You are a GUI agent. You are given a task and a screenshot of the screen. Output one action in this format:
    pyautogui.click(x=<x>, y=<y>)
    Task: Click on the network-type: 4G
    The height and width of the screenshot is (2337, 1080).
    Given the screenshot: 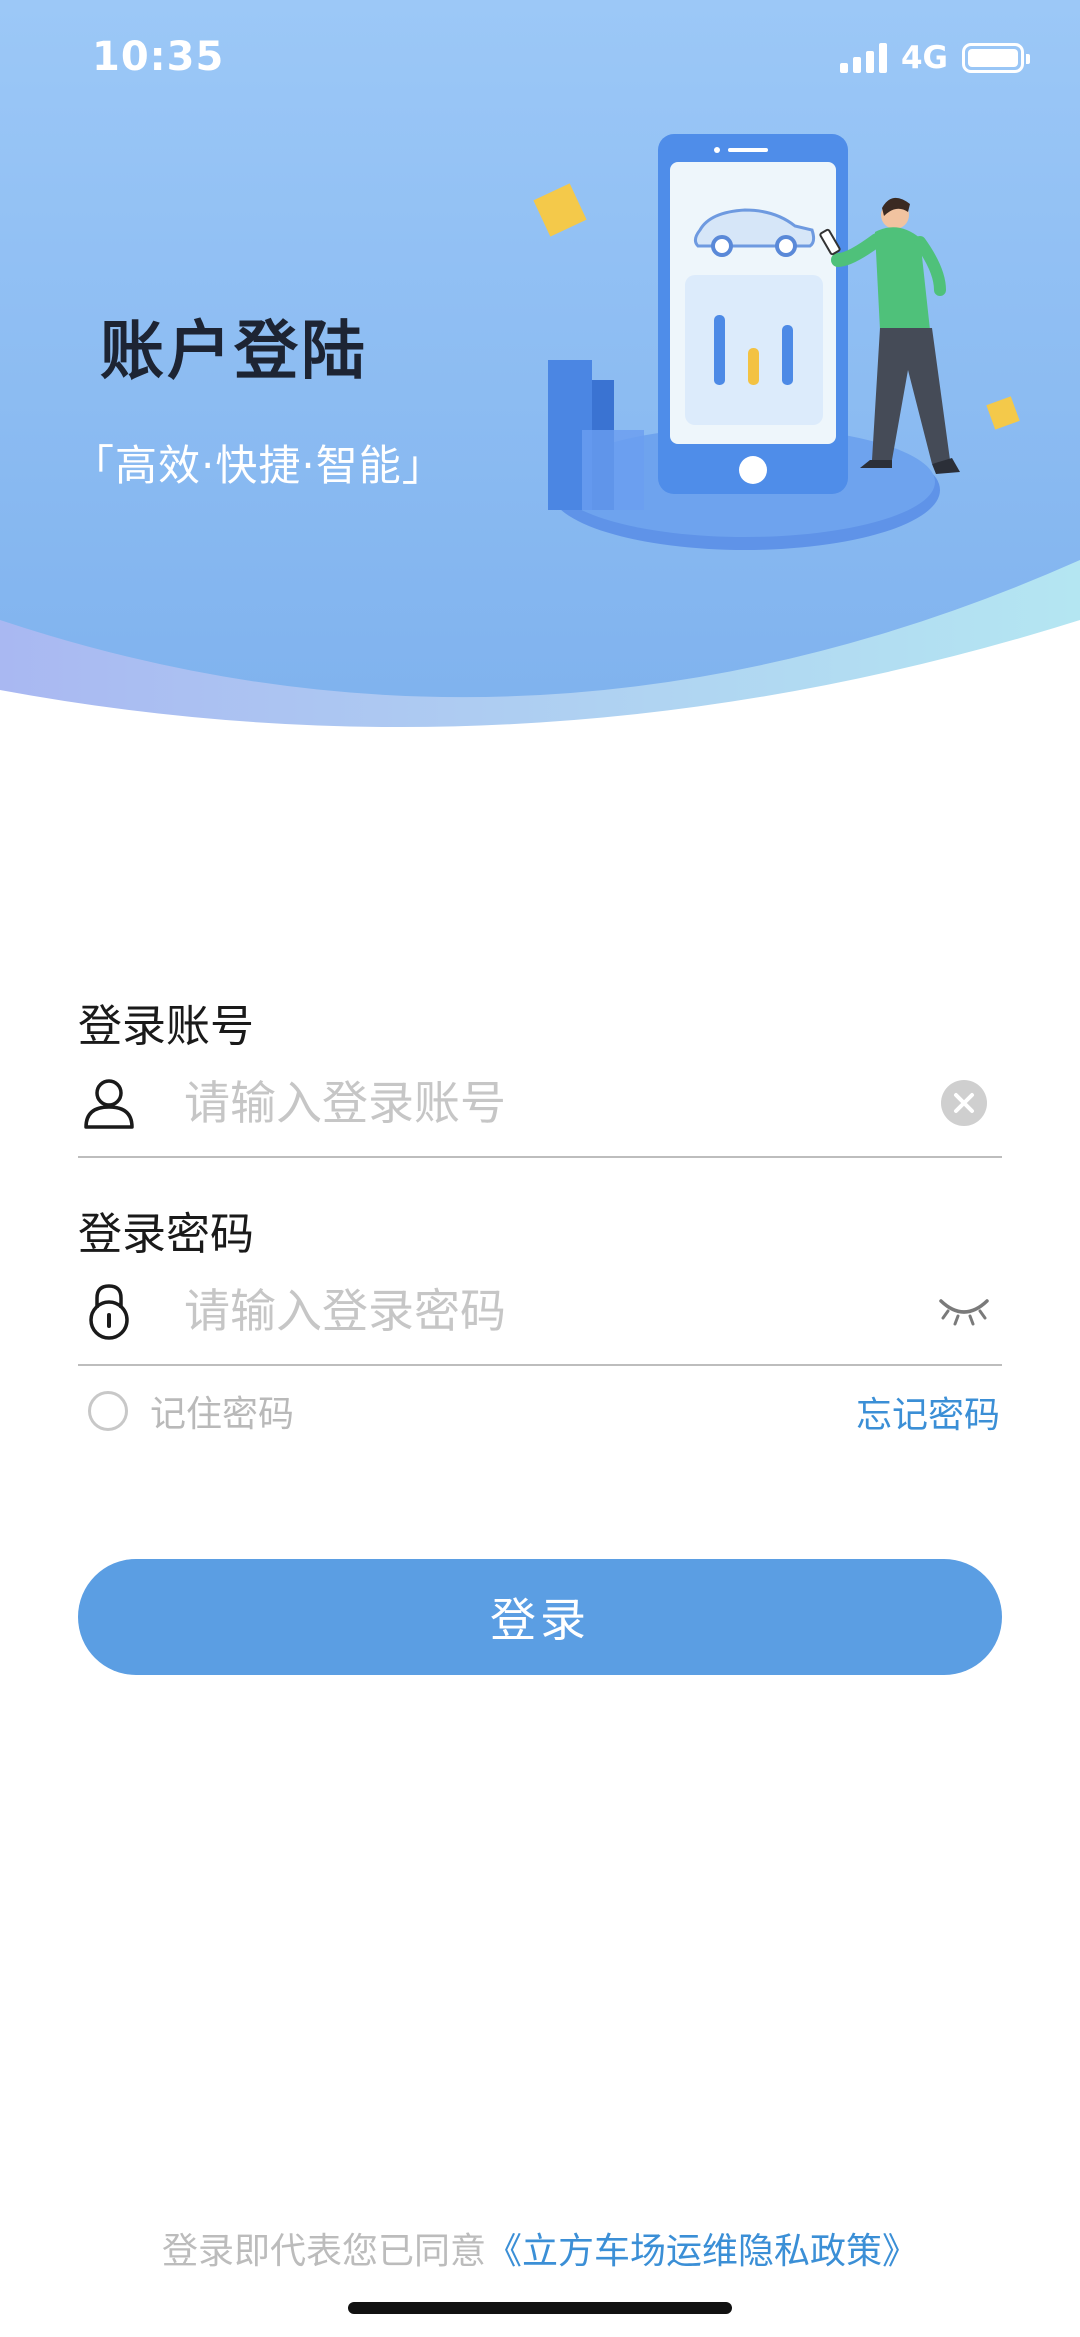 What is the action you would take?
    pyautogui.click(x=924, y=58)
    